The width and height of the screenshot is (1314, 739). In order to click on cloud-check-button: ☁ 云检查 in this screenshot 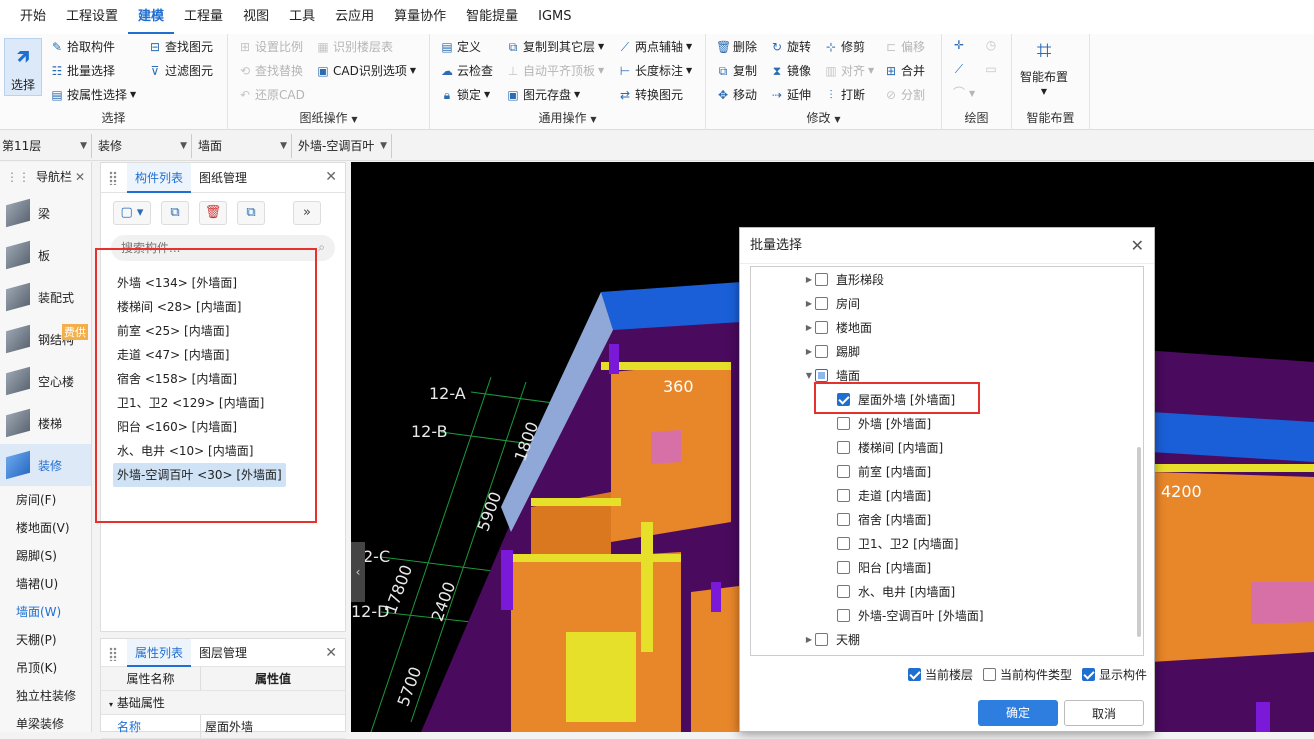, I will do `click(466, 70)`.